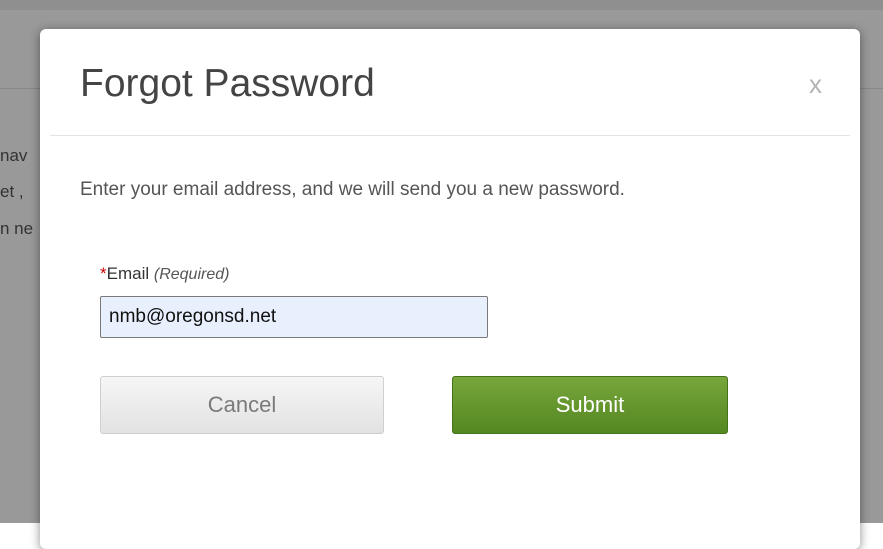  I want to click on background-text-fragment: nav, so click(14, 155).